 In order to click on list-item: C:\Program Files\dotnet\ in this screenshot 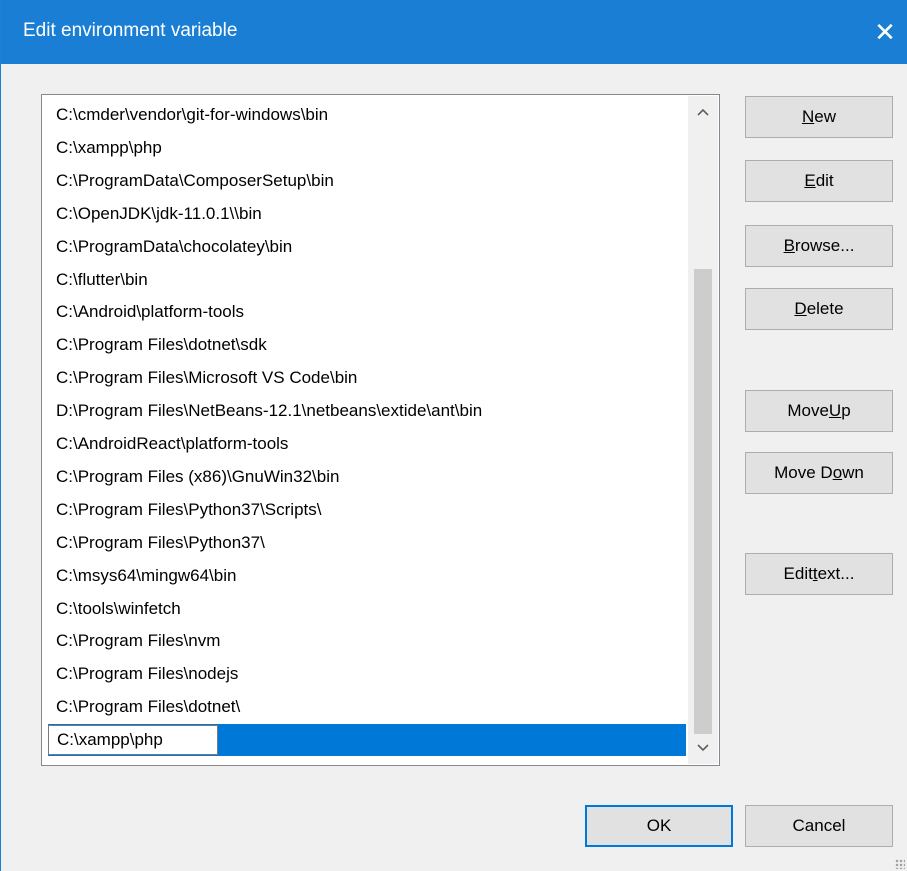, I will do `click(367, 707)`.